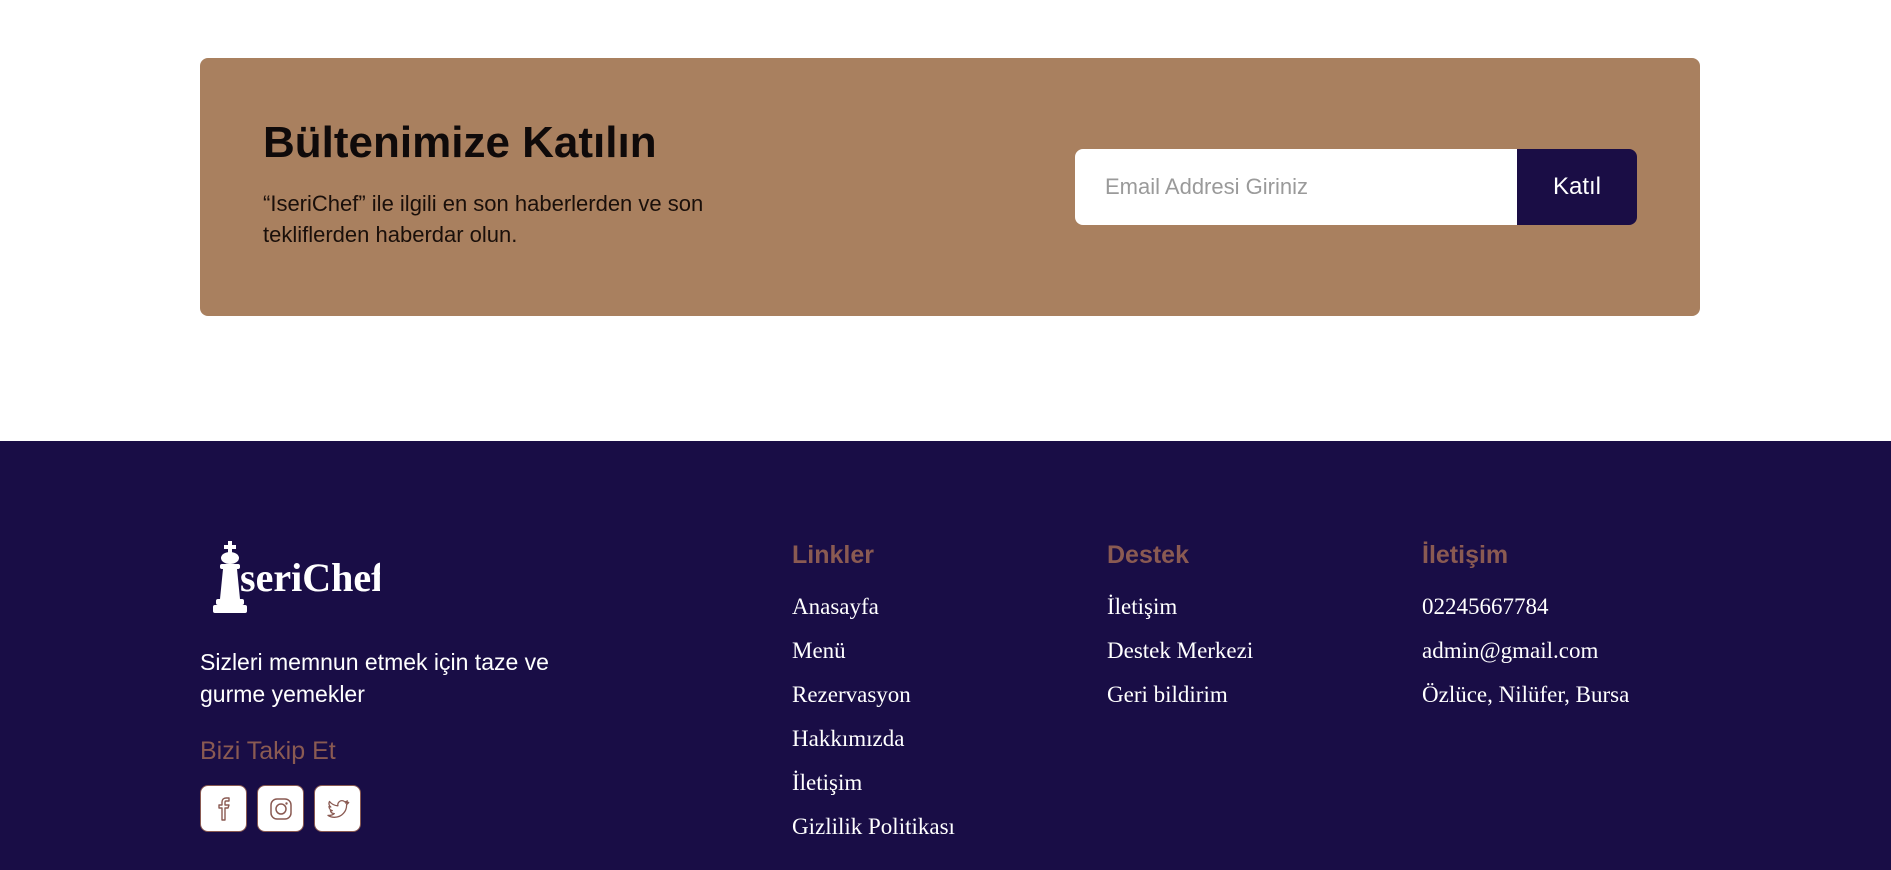  Describe the element at coordinates (873, 704) in the screenshot. I see `footer-link-reservation: Rezervasyon` at that location.